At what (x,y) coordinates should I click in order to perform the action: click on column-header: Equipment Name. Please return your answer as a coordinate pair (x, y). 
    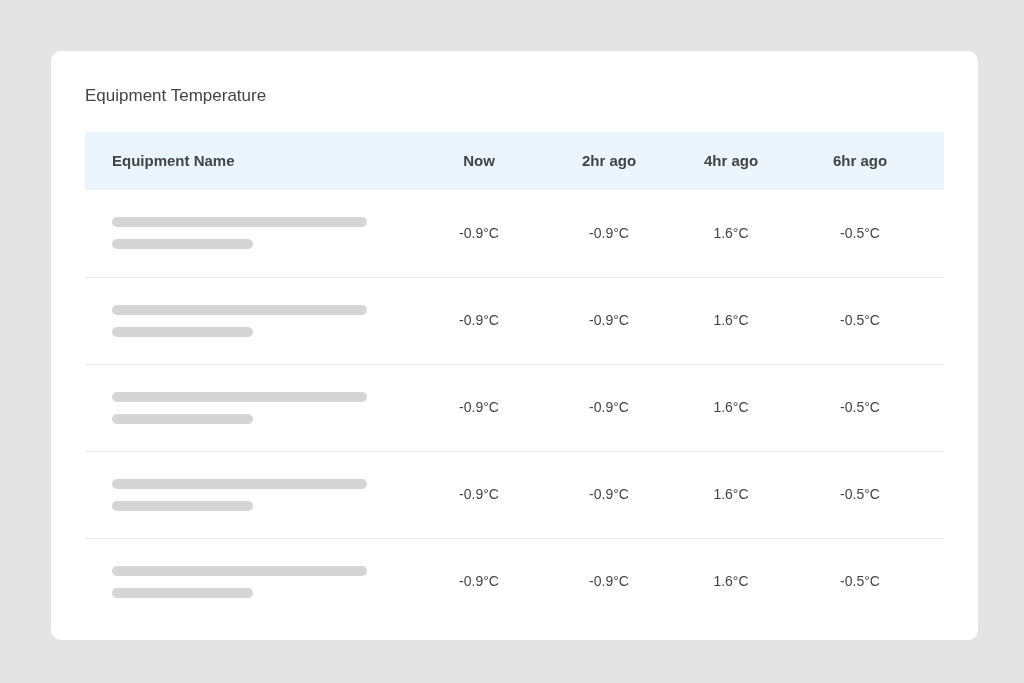
    Looking at the image, I should click on (250, 161).